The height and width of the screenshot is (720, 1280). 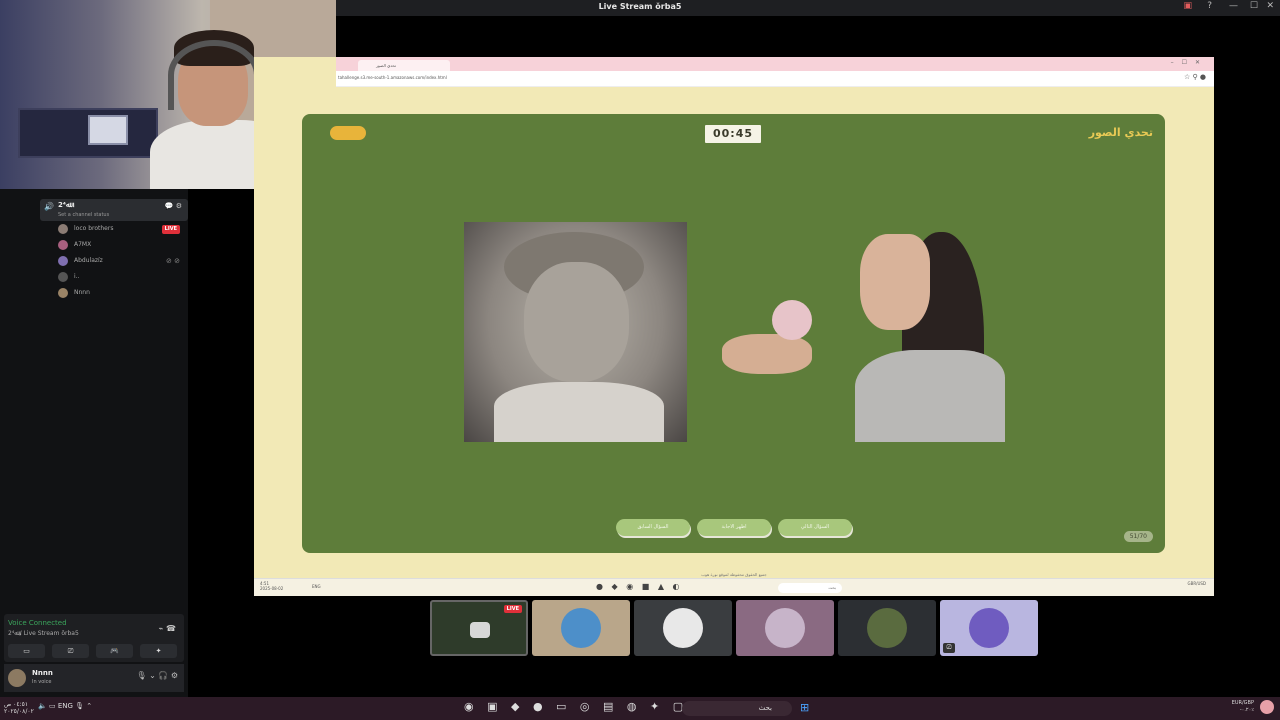 What do you see at coordinates (173, 206) in the screenshot?
I see `chat-icon: 💬 ⚙` at bounding box center [173, 206].